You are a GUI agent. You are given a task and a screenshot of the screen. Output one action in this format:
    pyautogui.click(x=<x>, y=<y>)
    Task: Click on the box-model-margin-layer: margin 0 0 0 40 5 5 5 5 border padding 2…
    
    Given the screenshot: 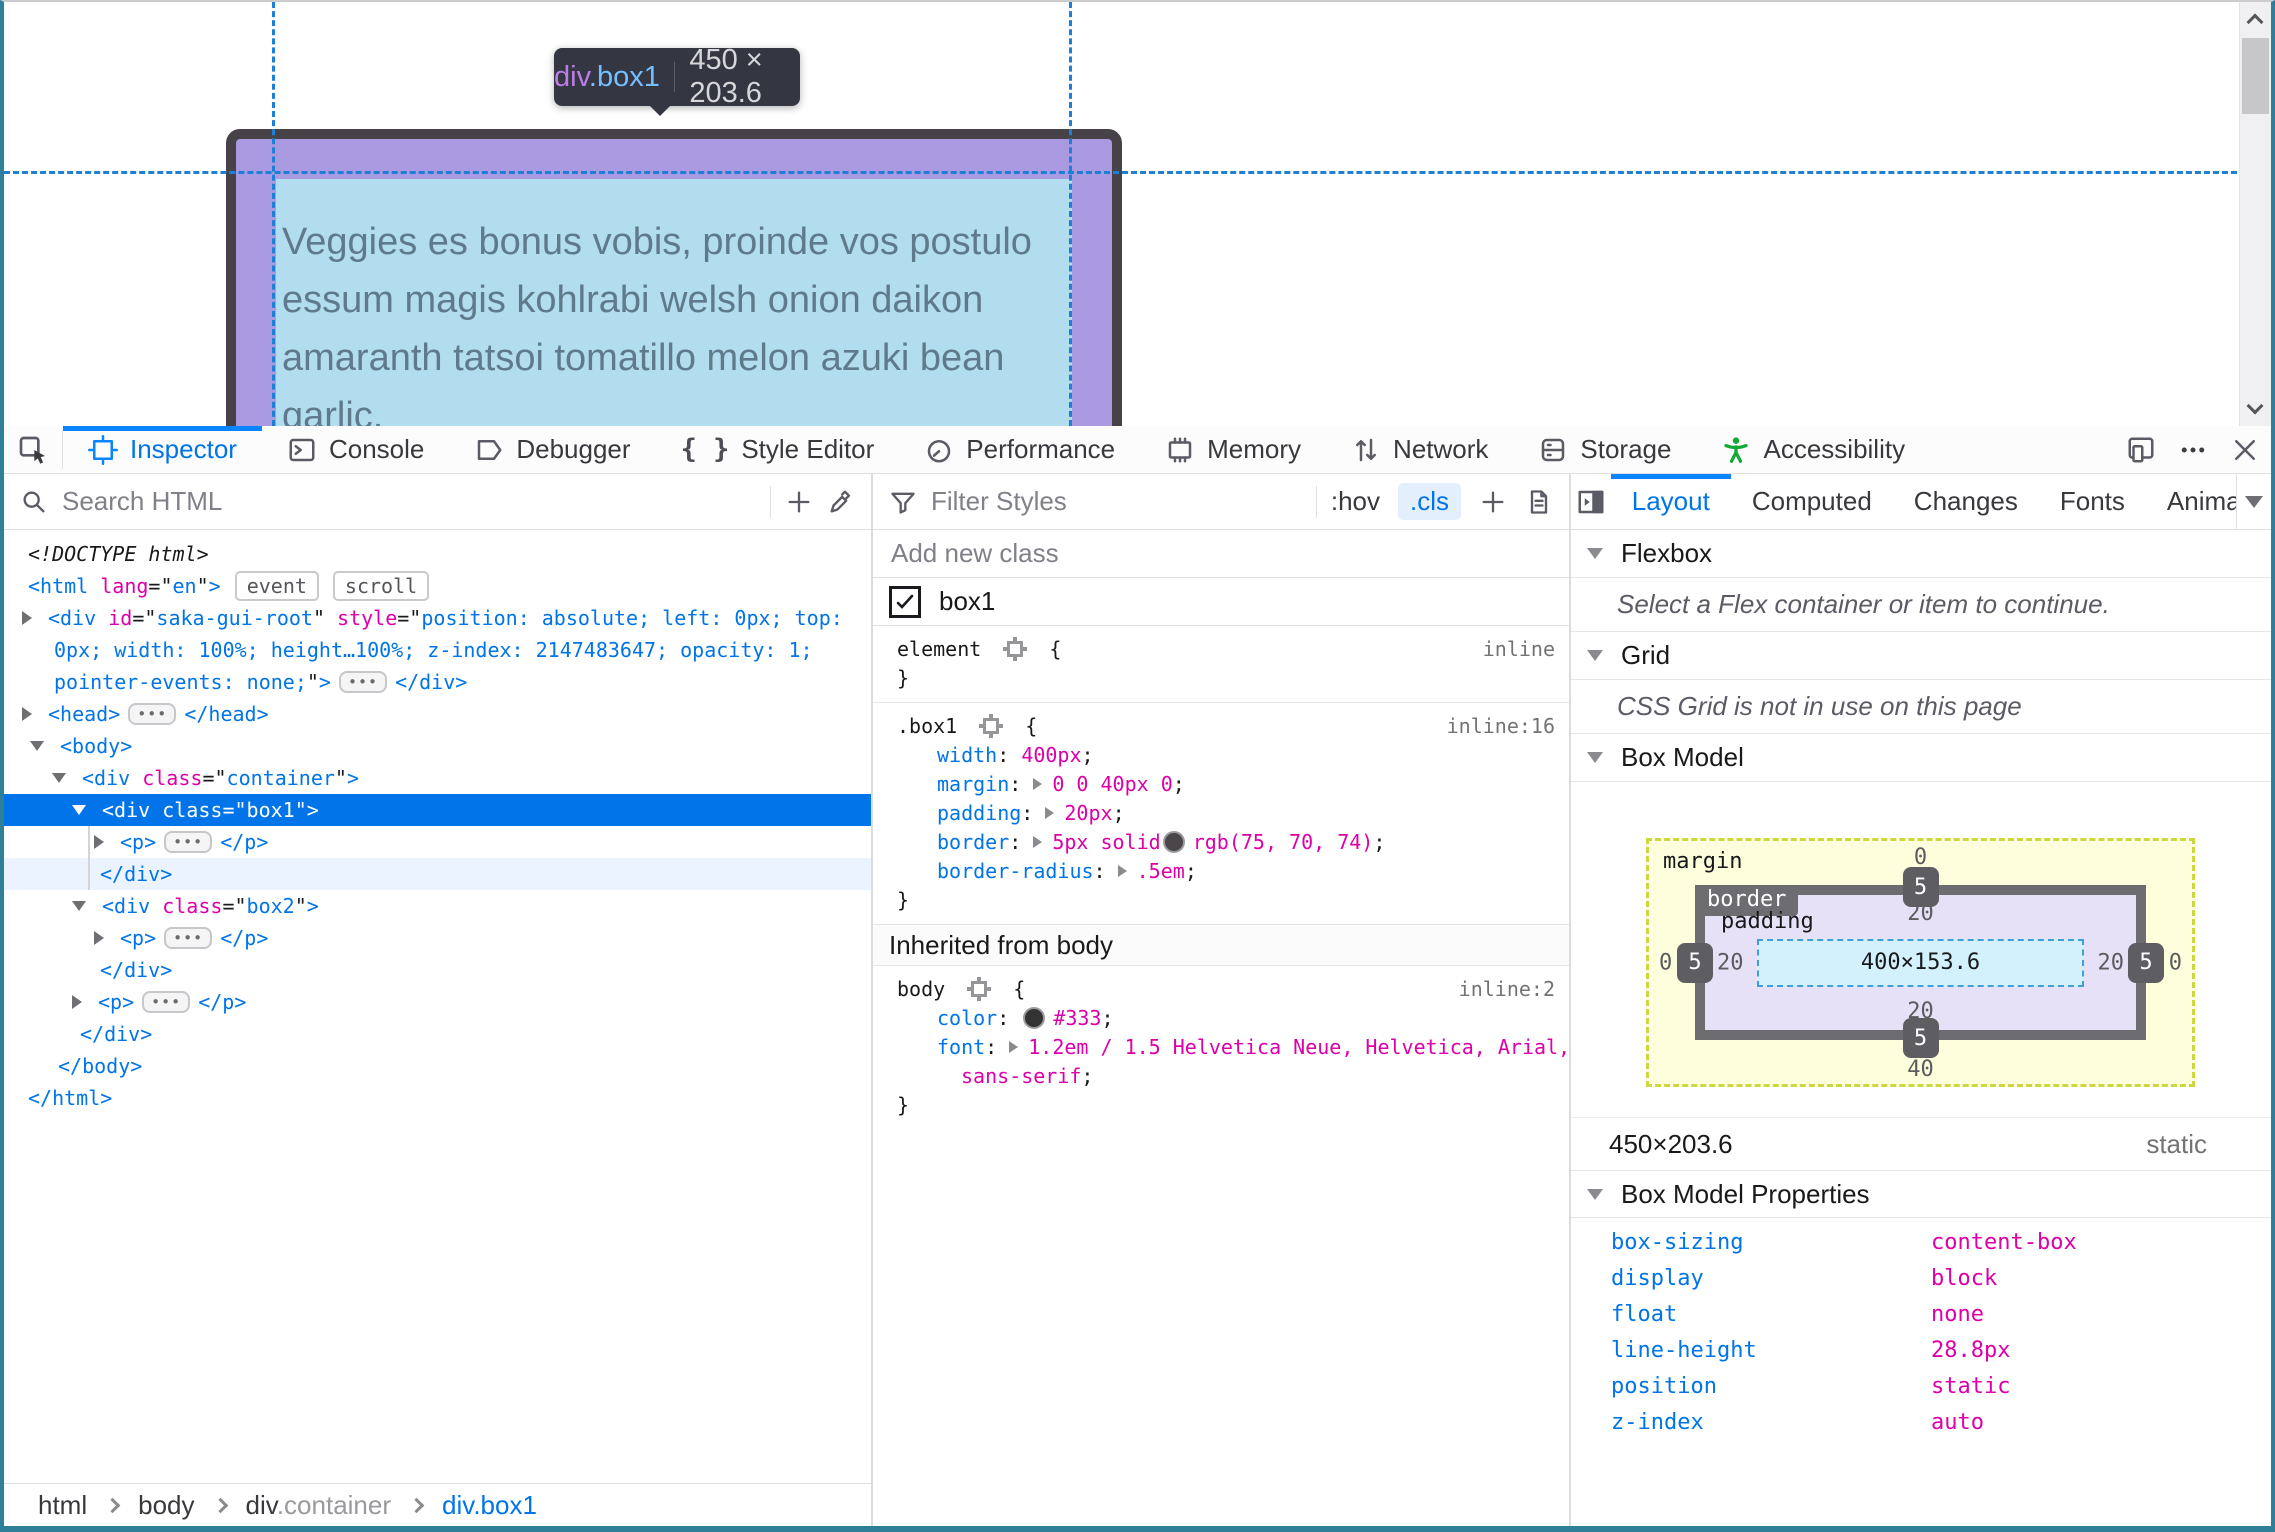 What is the action you would take?
    pyautogui.click(x=1920, y=962)
    